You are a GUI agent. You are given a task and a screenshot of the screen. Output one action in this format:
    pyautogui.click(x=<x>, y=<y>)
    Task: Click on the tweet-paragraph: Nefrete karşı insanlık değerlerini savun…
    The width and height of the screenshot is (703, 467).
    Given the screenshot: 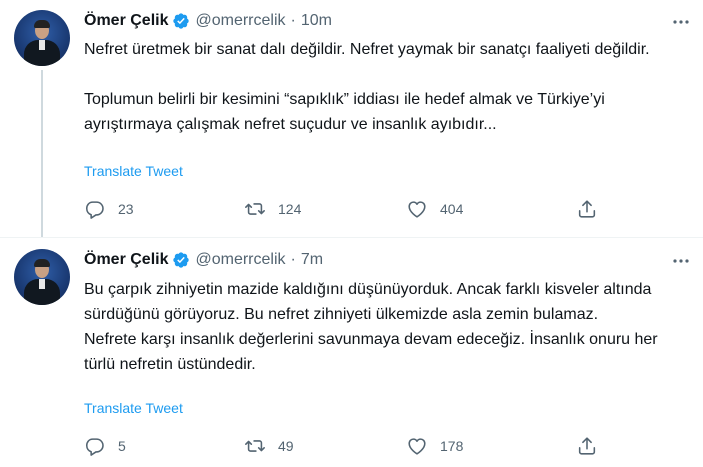 What is the action you would take?
    pyautogui.click(x=371, y=352)
    